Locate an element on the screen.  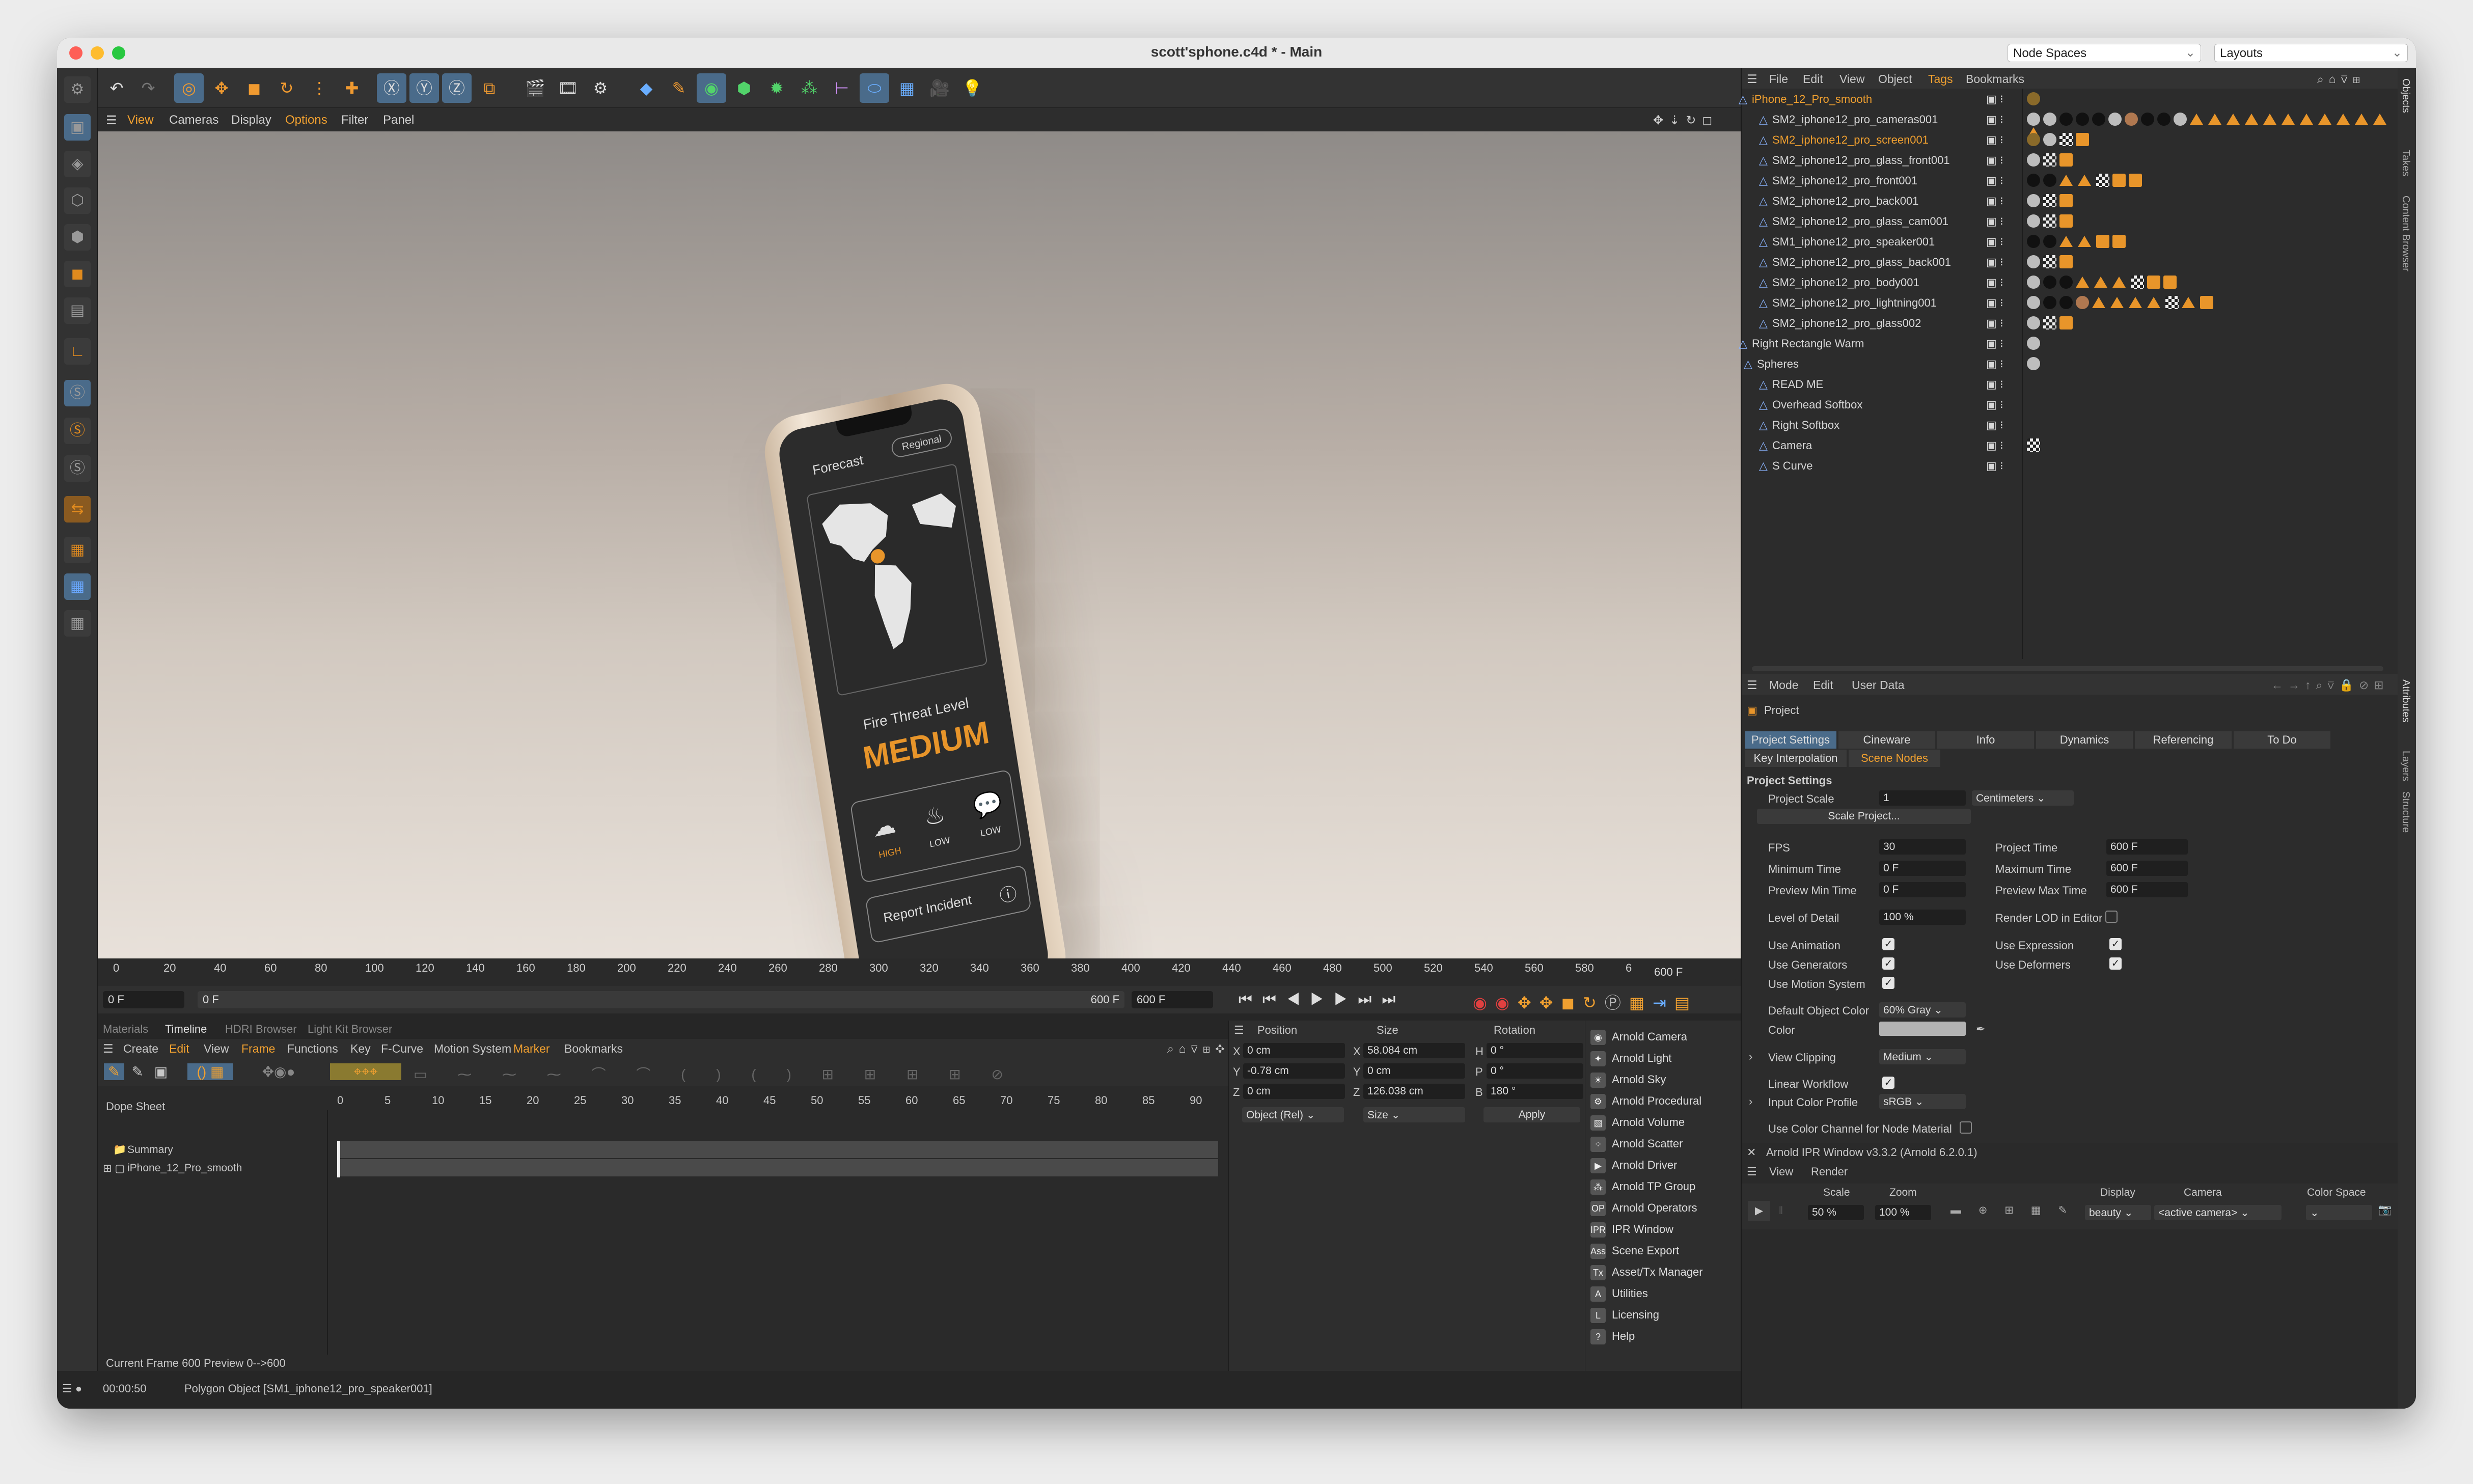
tl-menu-edit: Edit is located at coordinates (179, 1049).